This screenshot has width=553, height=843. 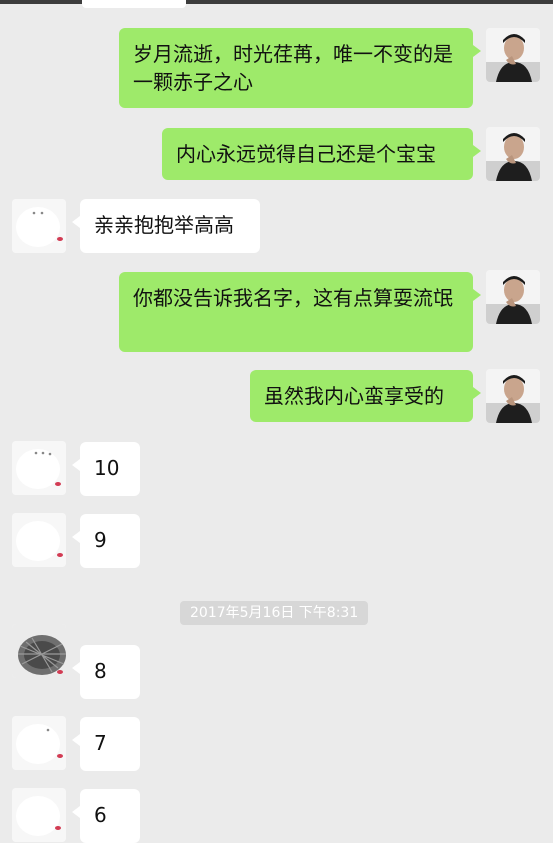 I want to click on timestamp-pill: 2017年5月16日 下午8:31, so click(x=274, y=613).